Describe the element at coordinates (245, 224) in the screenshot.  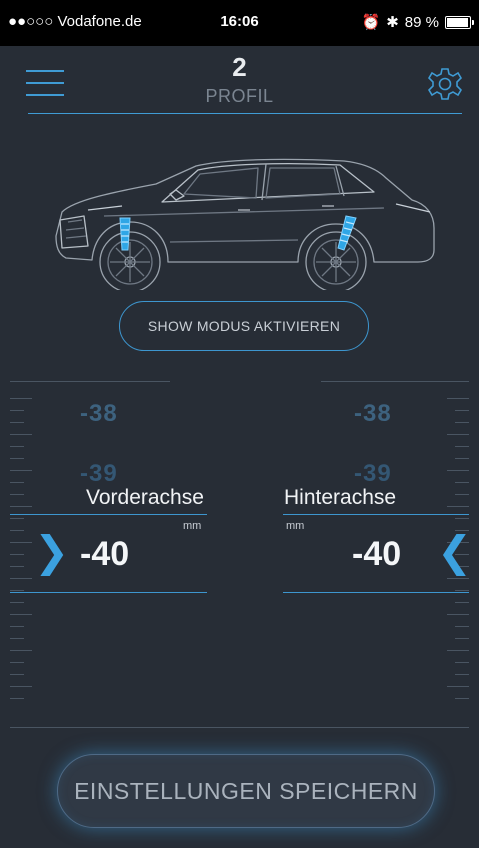
I see `car-illustration` at that location.